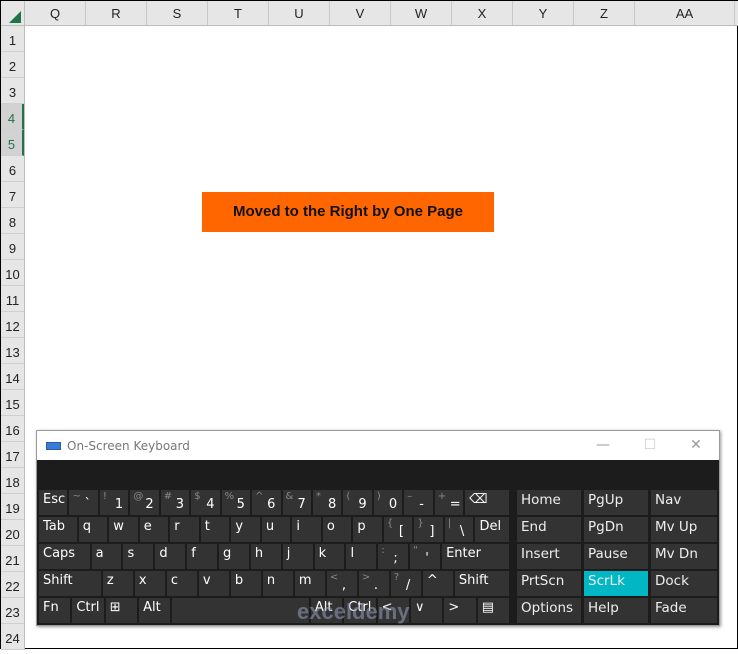 This screenshot has height=654, width=738. What do you see at coordinates (650, 445) in the screenshot?
I see `maximize-button: ☐` at bounding box center [650, 445].